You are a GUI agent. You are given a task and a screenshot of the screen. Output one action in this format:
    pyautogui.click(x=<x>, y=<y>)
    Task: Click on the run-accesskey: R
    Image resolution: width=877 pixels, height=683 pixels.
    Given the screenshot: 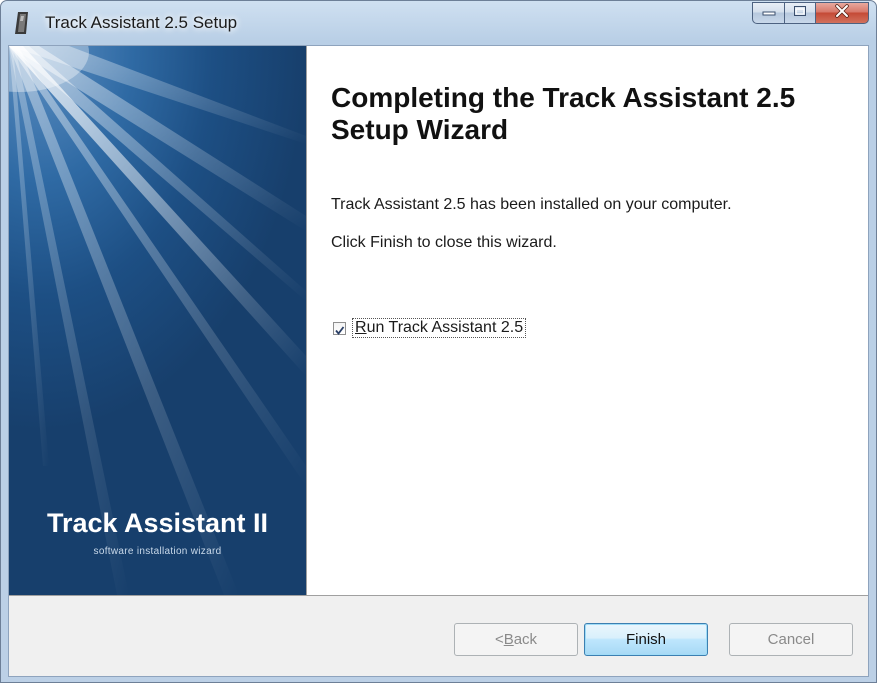 What is the action you would take?
    pyautogui.click(x=361, y=327)
    